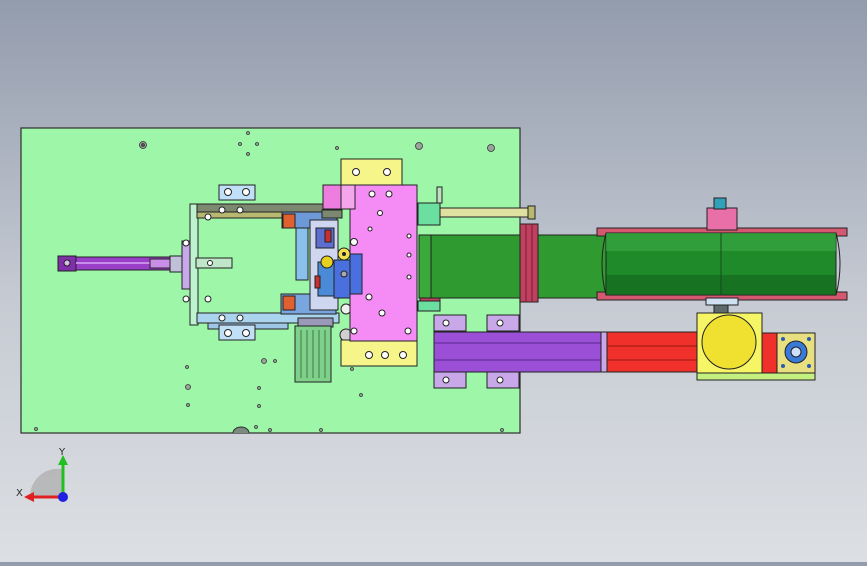 The width and height of the screenshot is (867, 566). What do you see at coordinates (514, 263) in the screenshot?
I see `conveyor-belt` at bounding box center [514, 263].